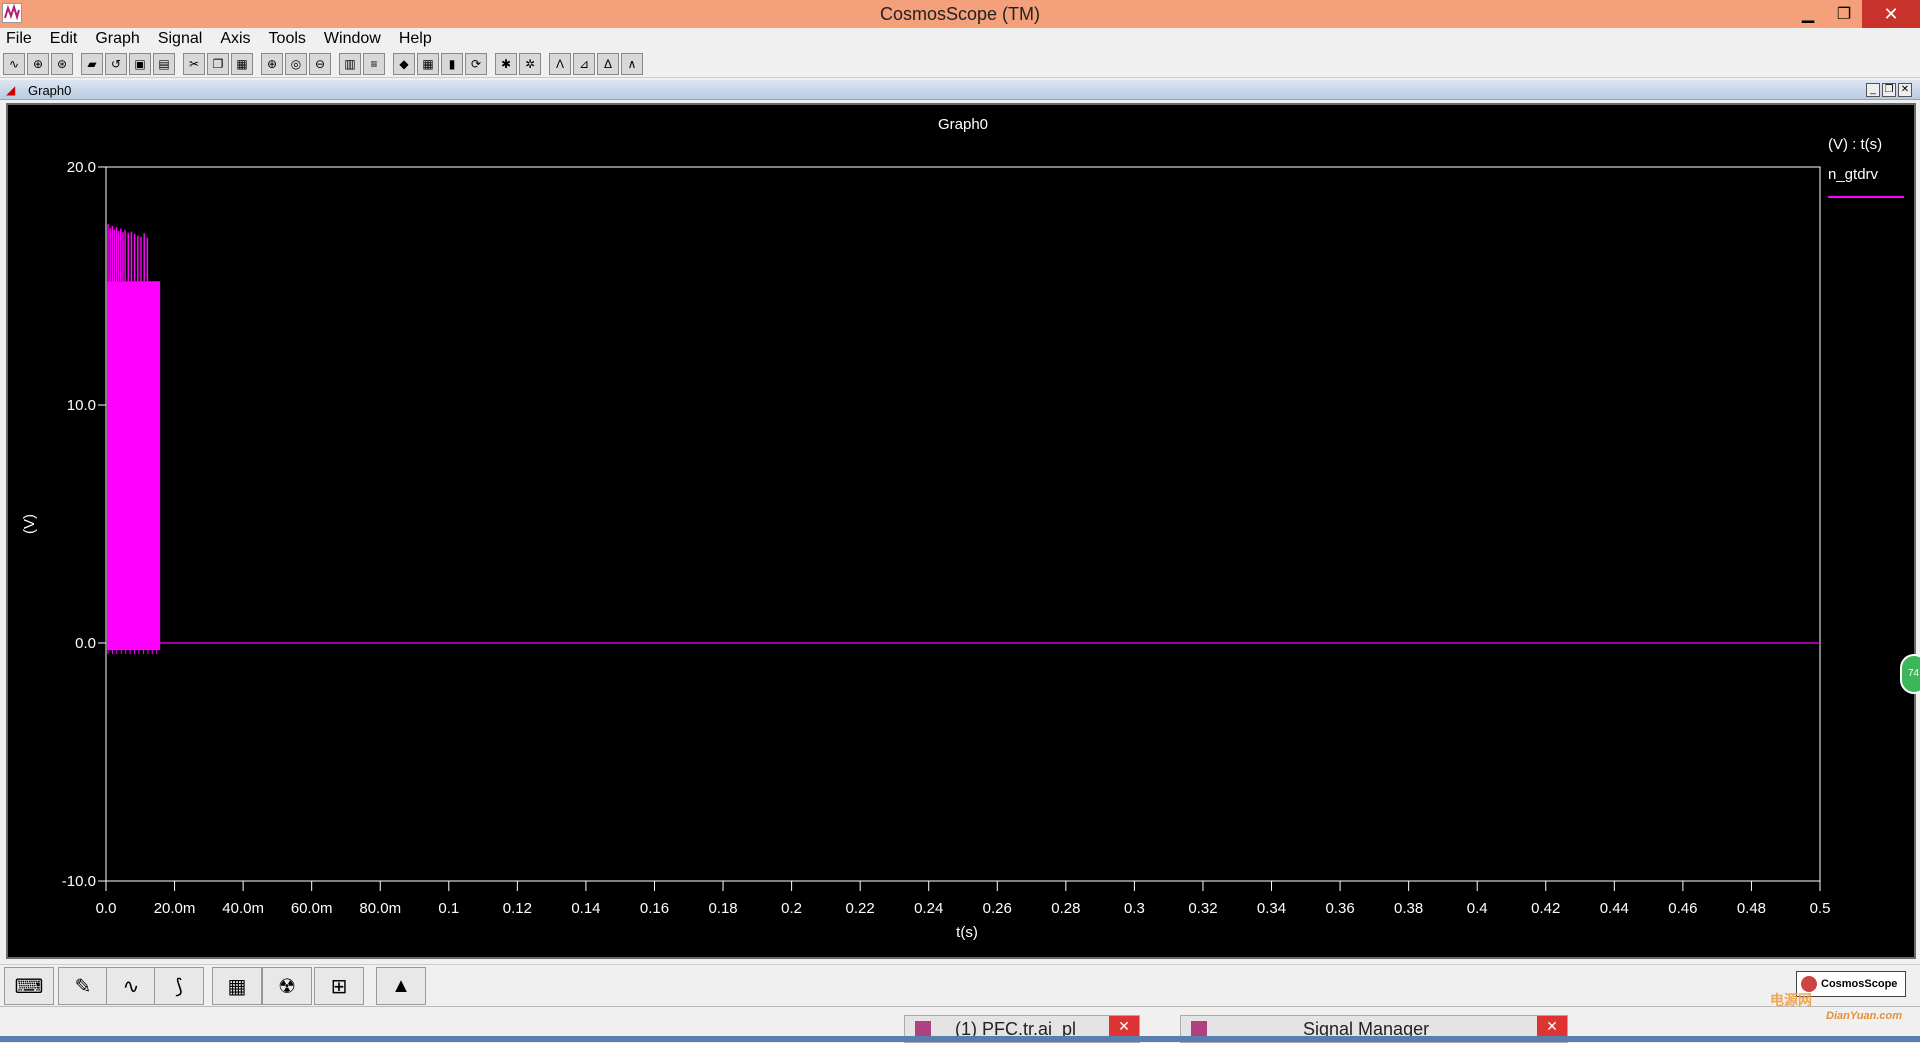  What do you see at coordinates (530, 64) in the screenshot?
I see `bug-alt-icon: ✲` at bounding box center [530, 64].